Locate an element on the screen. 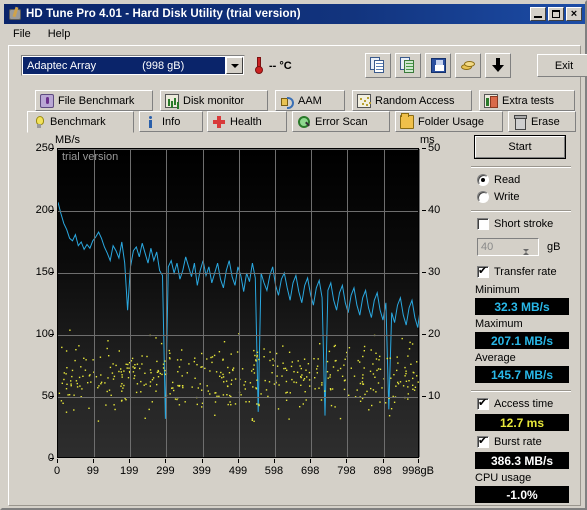 This screenshot has height=510, width=587. tab-error-scan: Error Scan is located at coordinates (341, 121).